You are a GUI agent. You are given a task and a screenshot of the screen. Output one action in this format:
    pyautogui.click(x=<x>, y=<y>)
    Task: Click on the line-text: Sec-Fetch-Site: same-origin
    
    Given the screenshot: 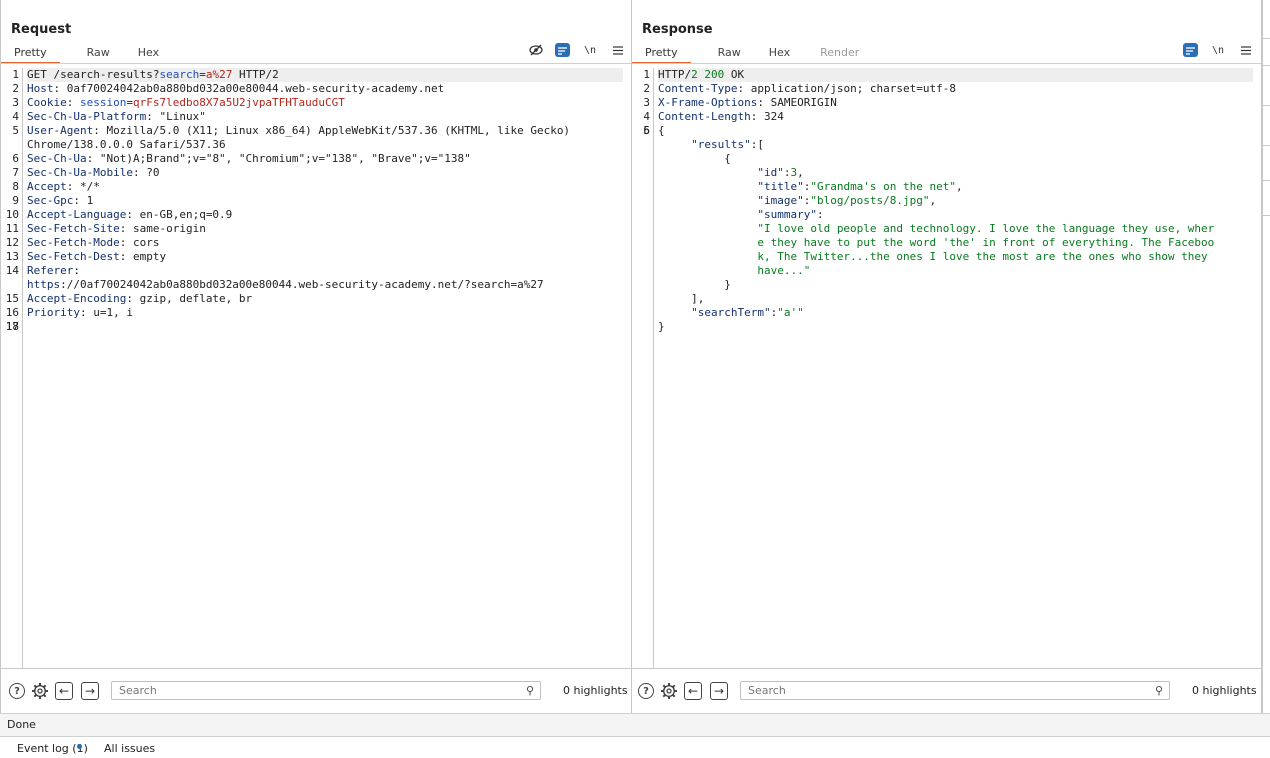 What is the action you would take?
    pyautogui.click(x=116, y=228)
    